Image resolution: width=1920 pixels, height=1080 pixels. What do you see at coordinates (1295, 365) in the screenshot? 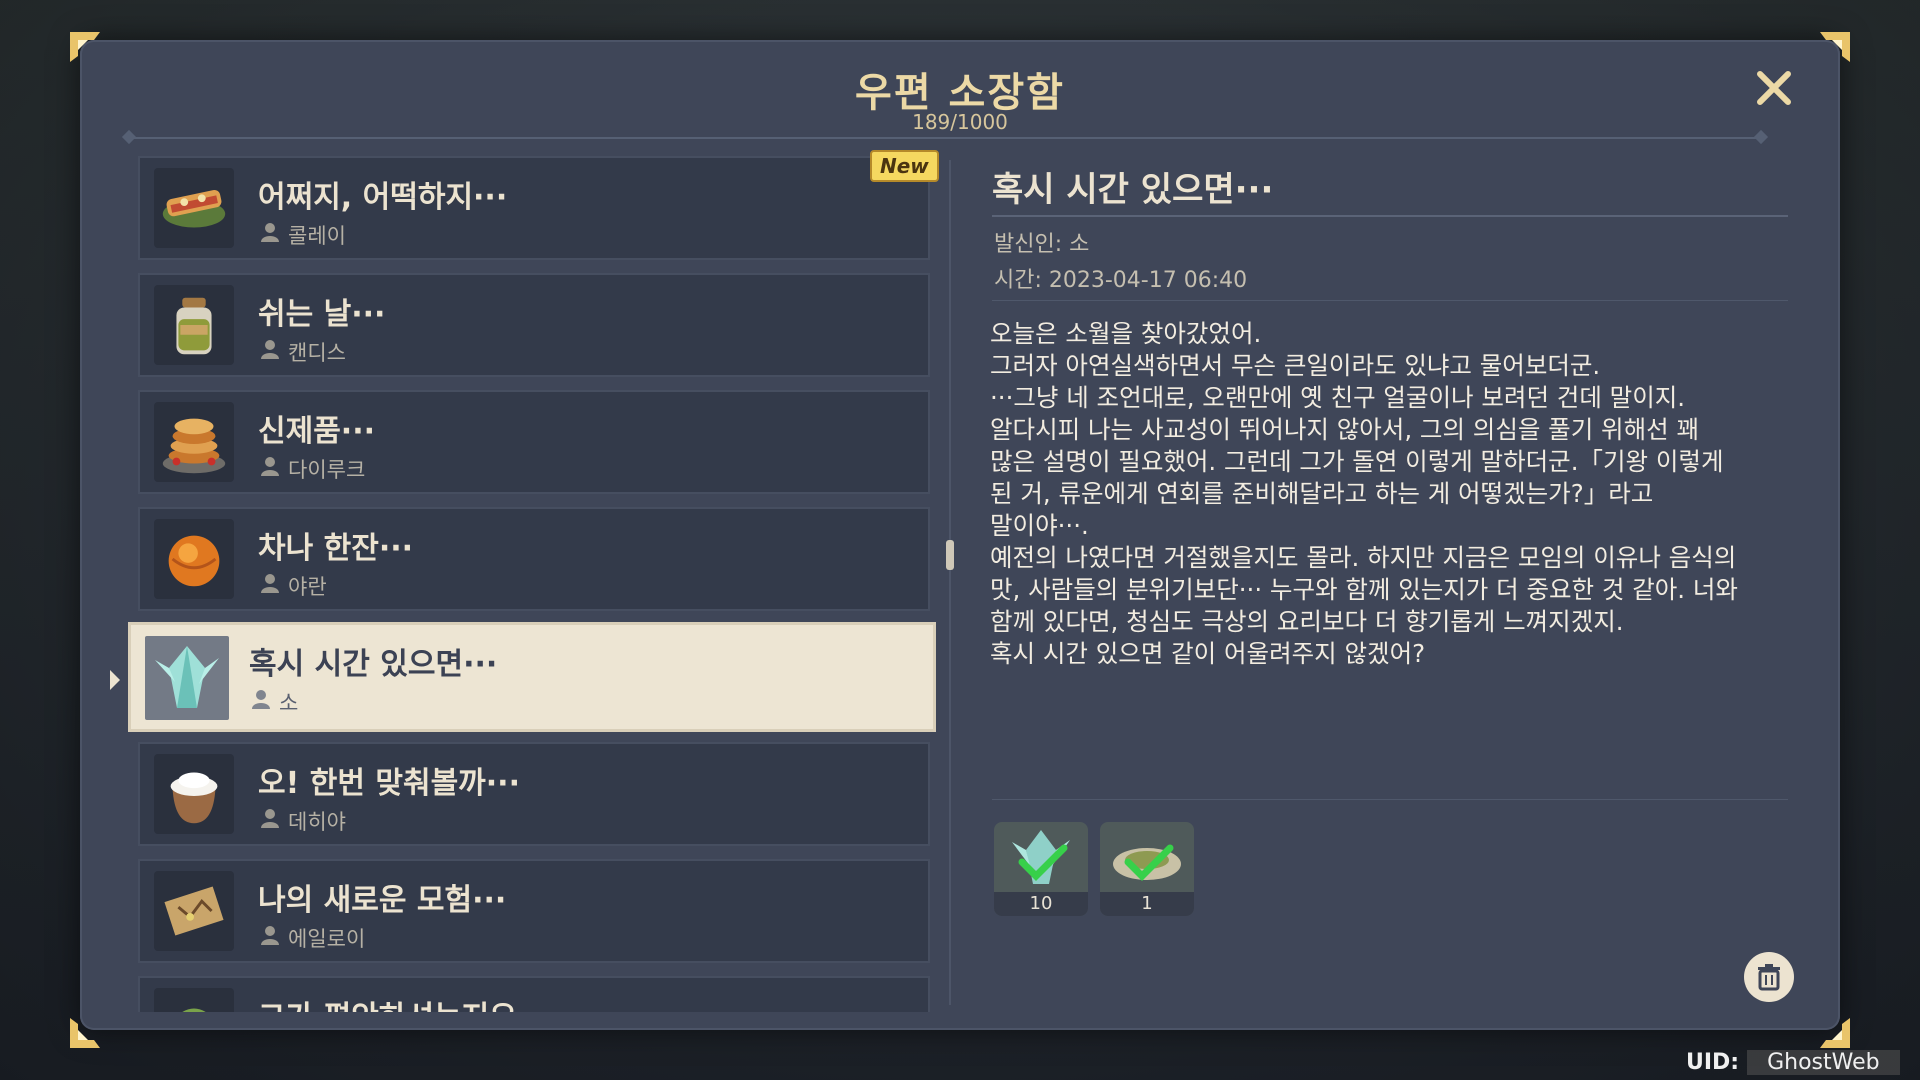
I see `mail-body-line: 그러자 아연실색하면서 무슨 큰일이라도 있냐고 물어보더군.` at bounding box center [1295, 365].